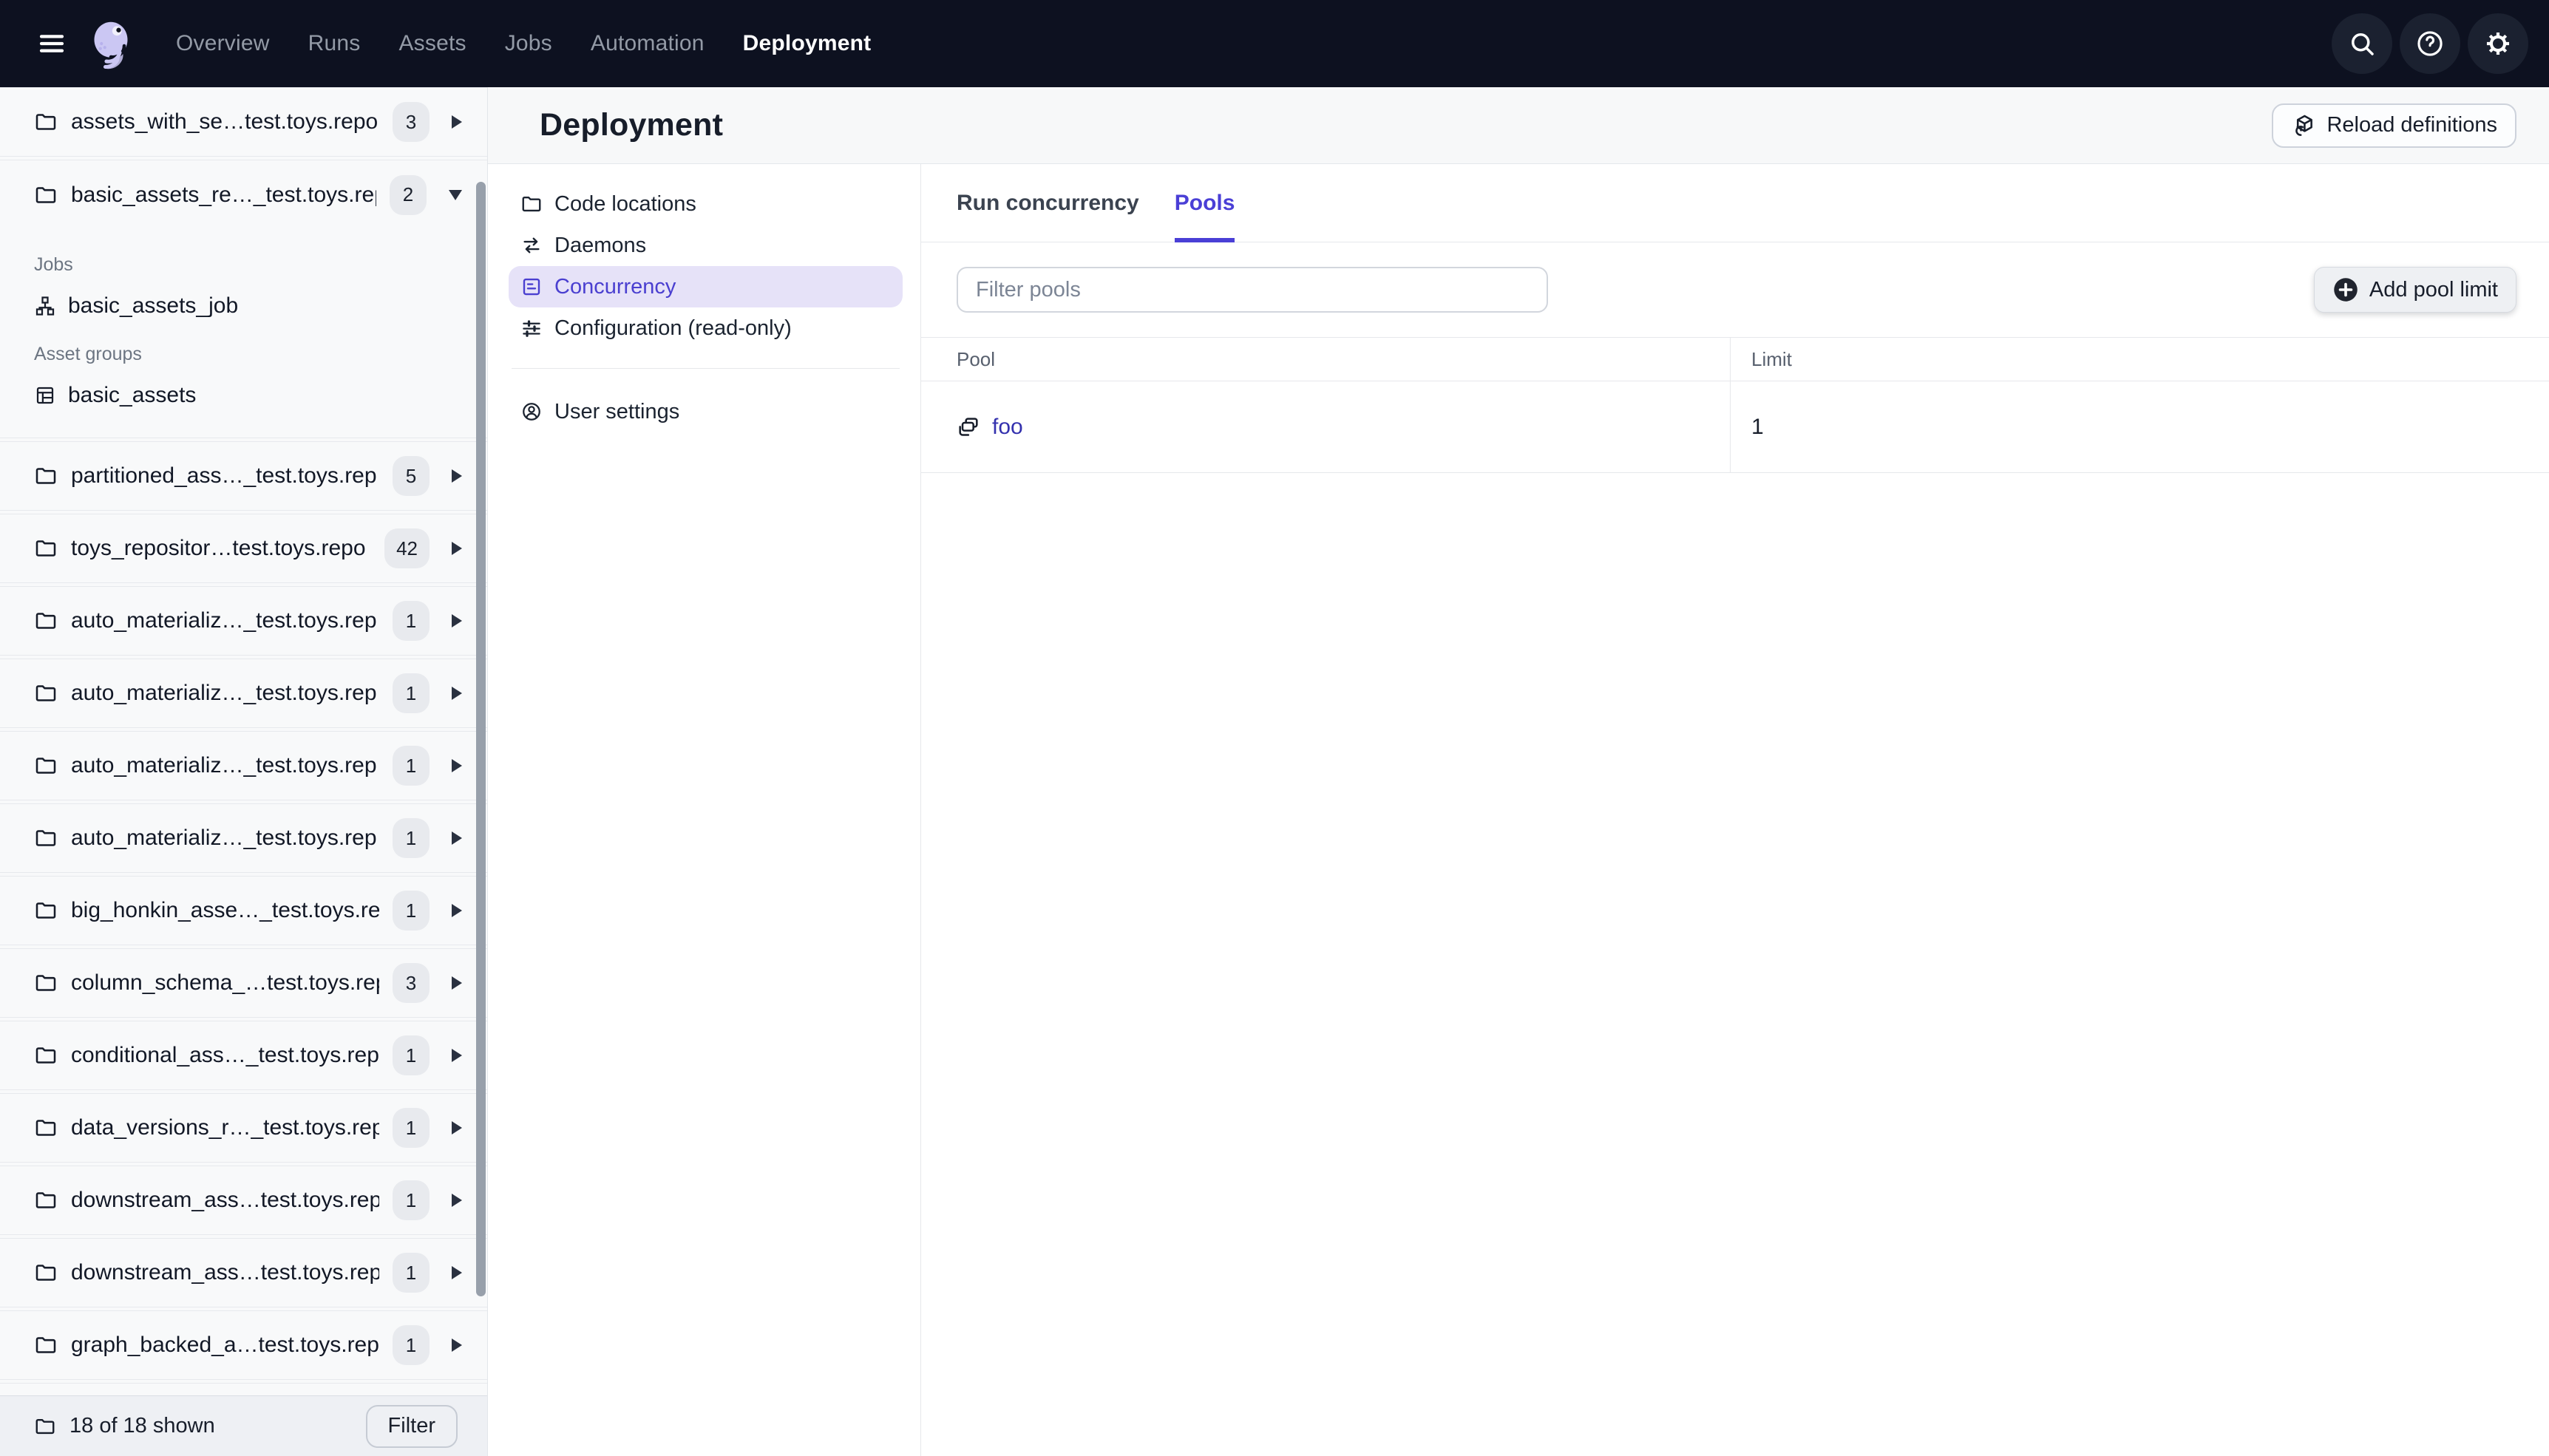  I want to click on job-item: basic_assets_job, so click(251, 306).